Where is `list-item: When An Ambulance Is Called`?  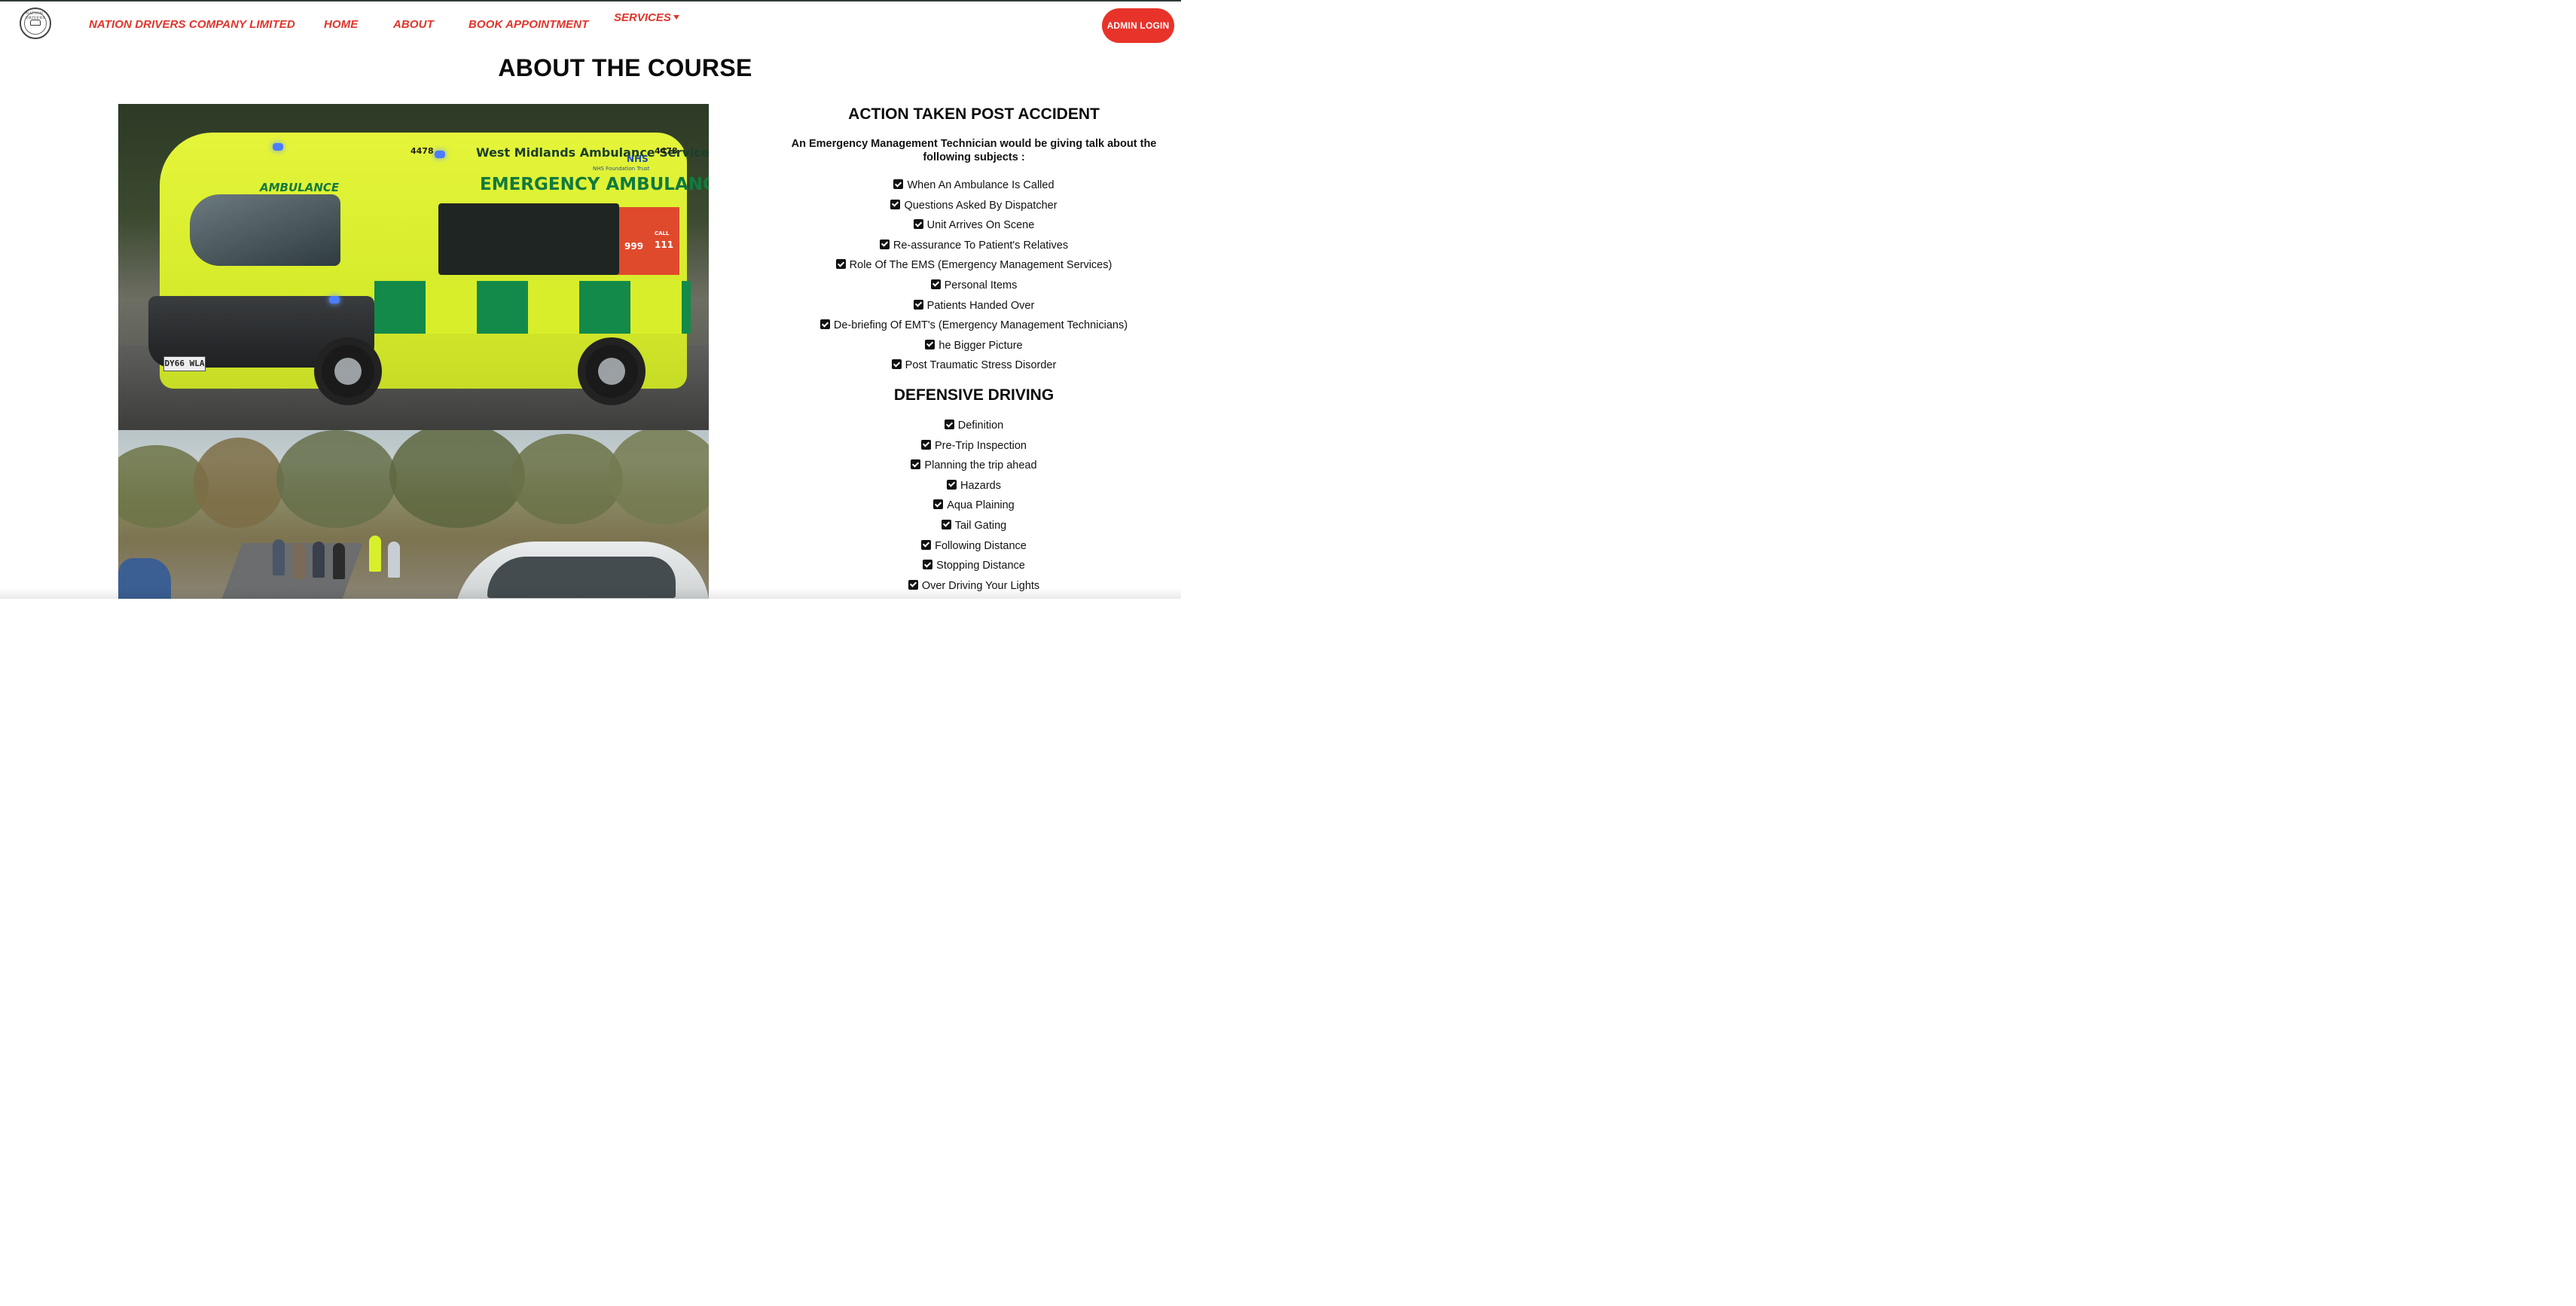 list-item: When An Ambulance Is Called is located at coordinates (974, 187).